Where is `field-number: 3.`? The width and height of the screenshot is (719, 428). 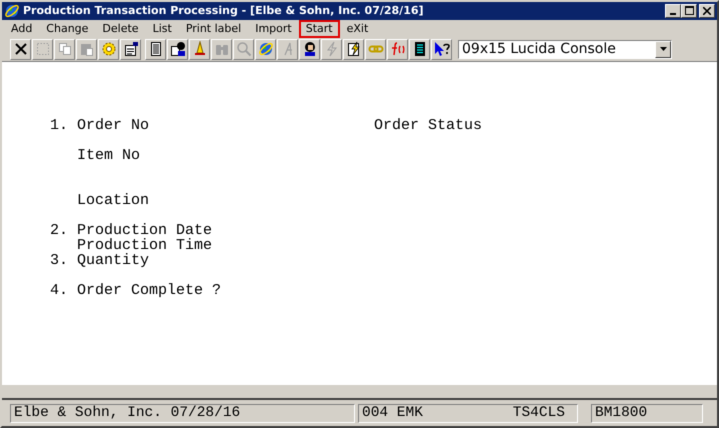
field-number: 3. is located at coordinates (60, 260).